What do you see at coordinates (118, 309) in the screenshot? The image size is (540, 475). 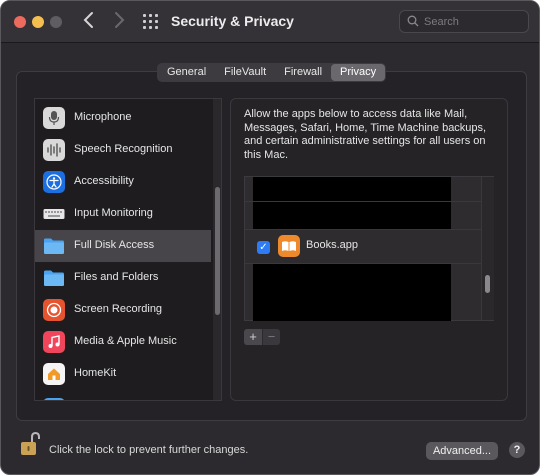 I see `sidebar-item-label: Screen Recording` at bounding box center [118, 309].